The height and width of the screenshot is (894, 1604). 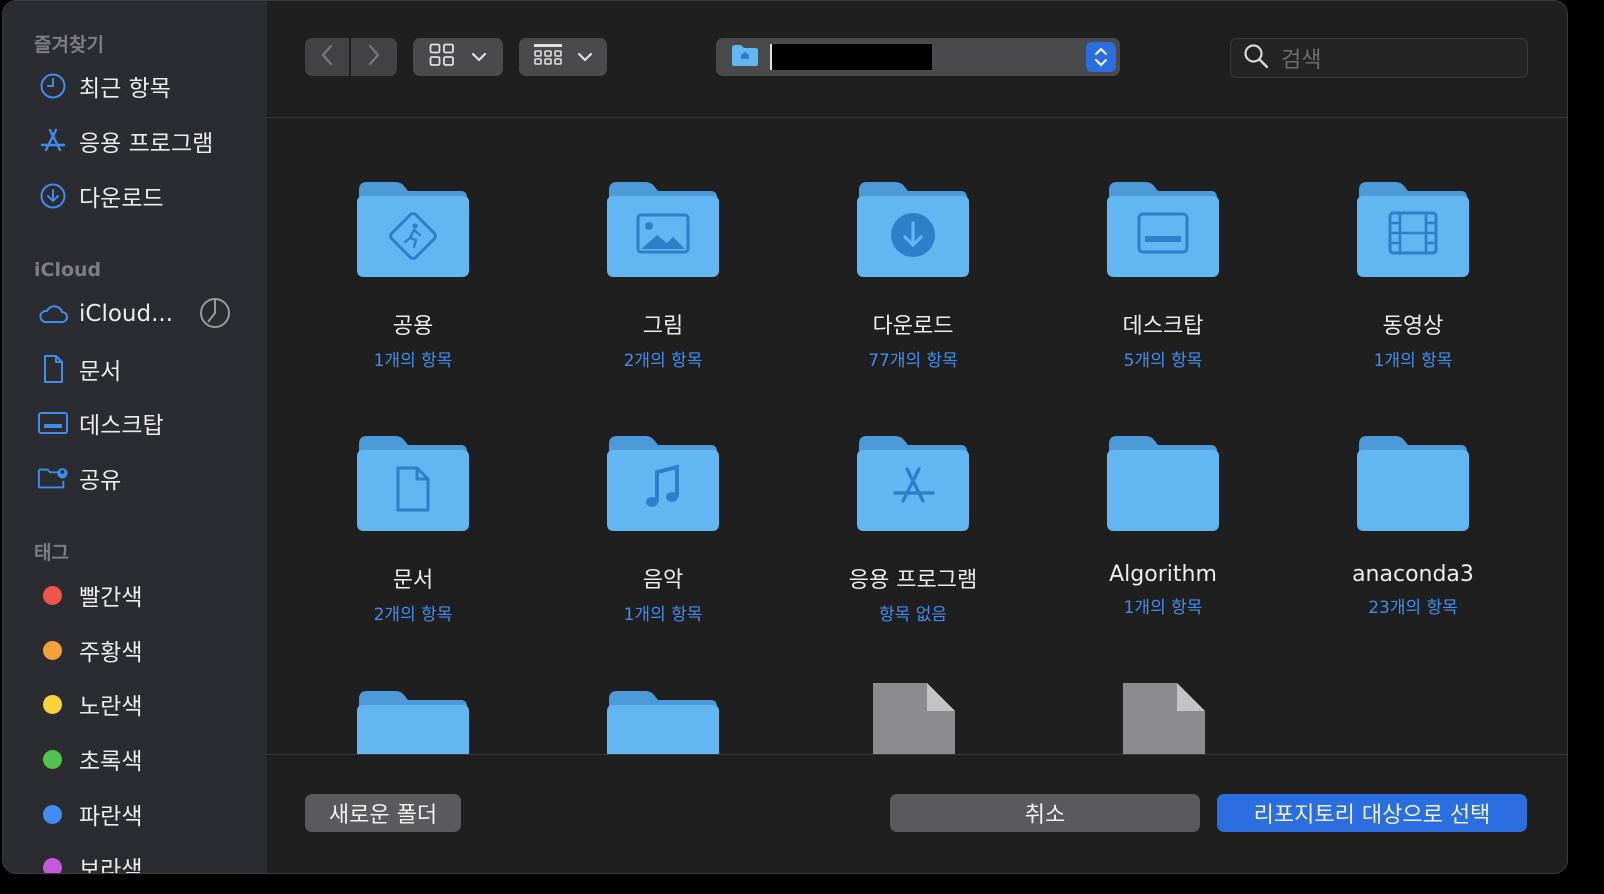 What do you see at coordinates (413, 326) in the screenshot?
I see `folder-name: 공용` at bounding box center [413, 326].